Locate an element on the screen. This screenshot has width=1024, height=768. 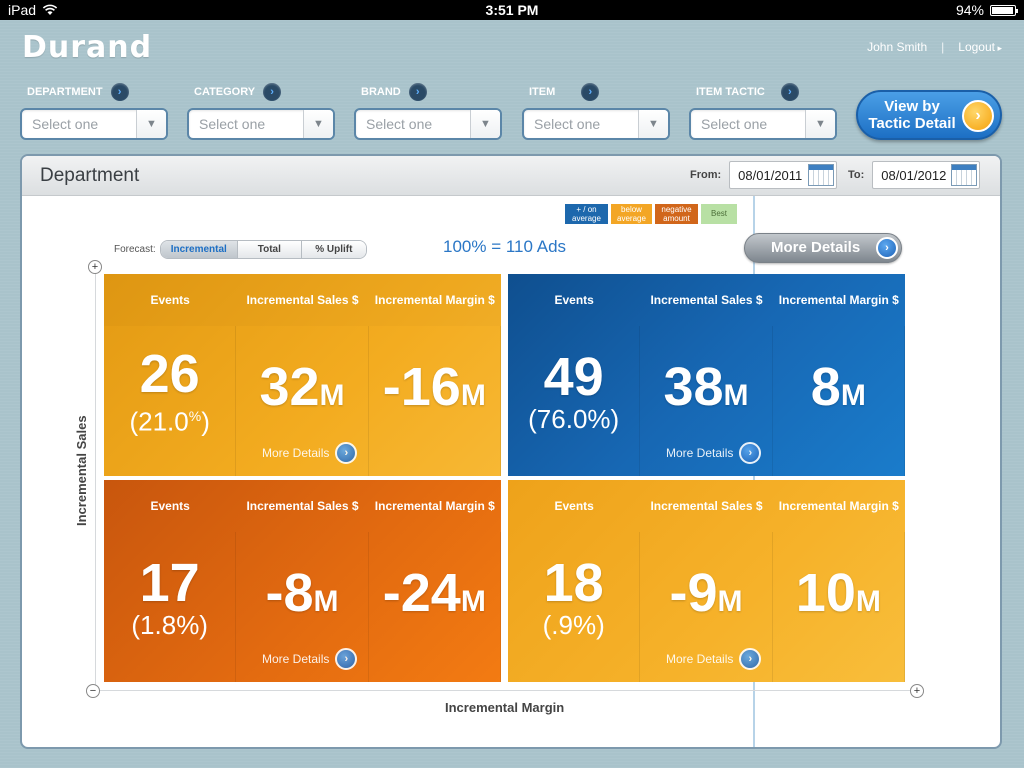
forecast-option-incremental: Incremental is located at coordinates (199, 249).